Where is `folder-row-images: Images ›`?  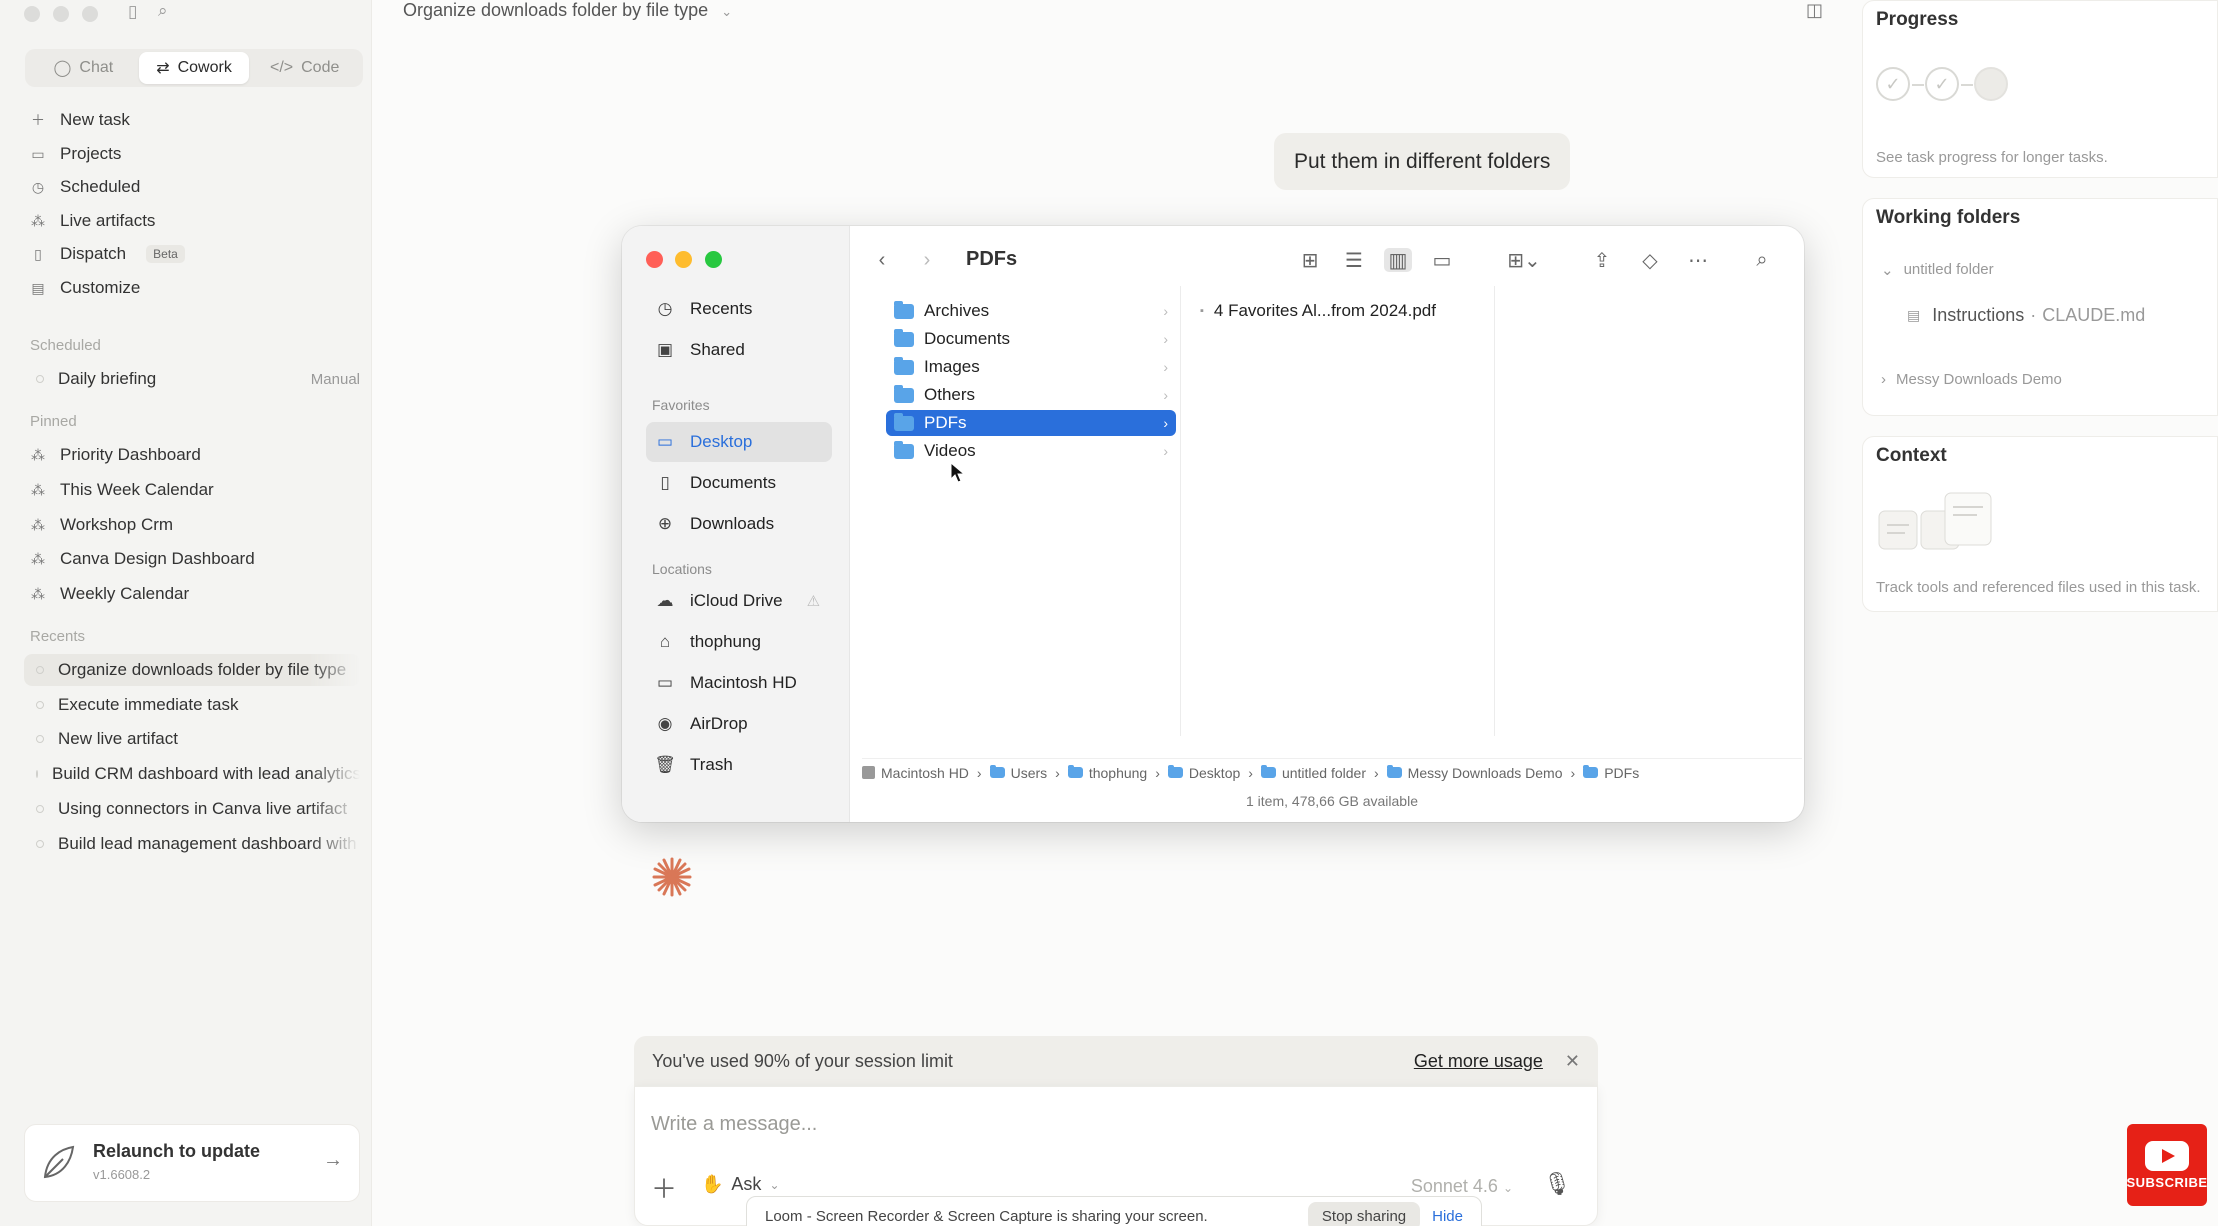 folder-row-images: Images › is located at coordinates (1031, 367).